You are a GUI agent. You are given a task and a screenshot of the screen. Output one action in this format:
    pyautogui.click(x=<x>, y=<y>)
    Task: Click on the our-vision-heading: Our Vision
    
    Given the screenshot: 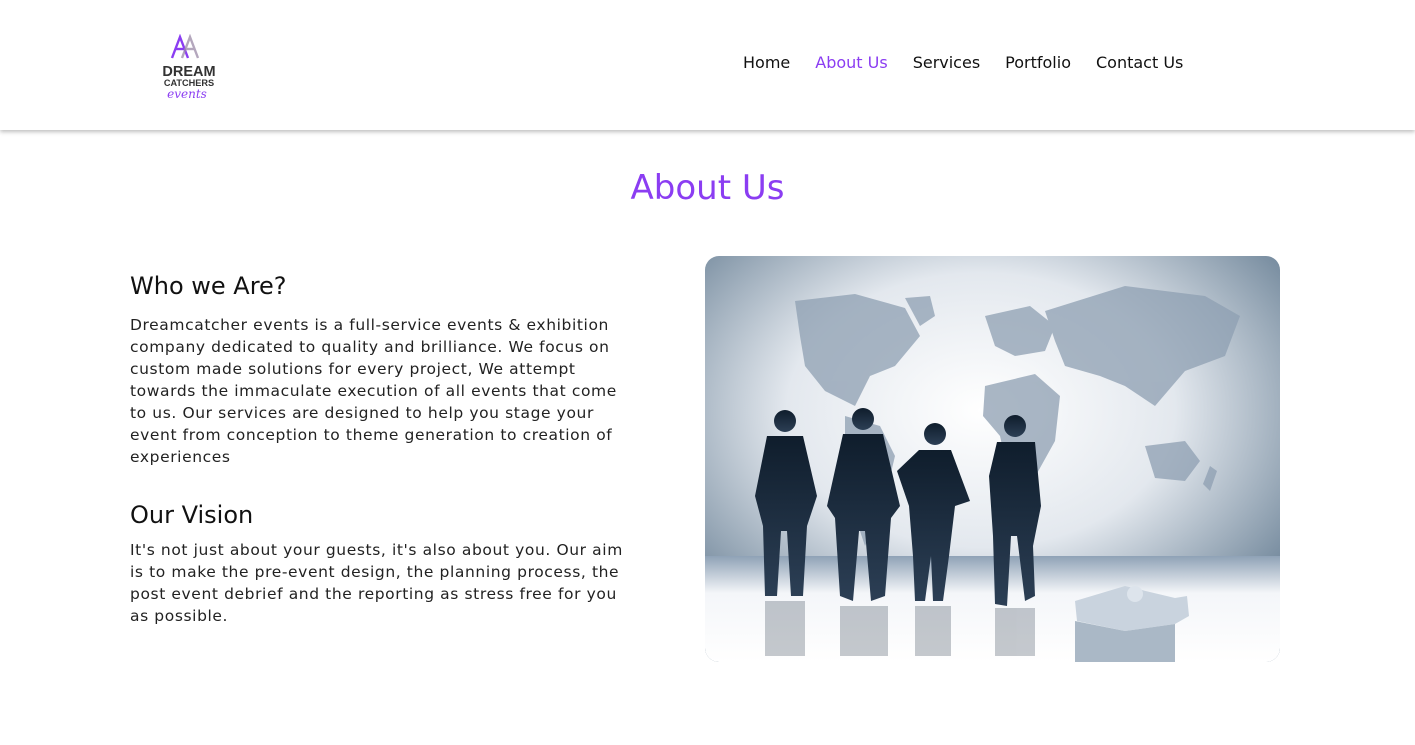 What is the action you would take?
    pyautogui.click(x=192, y=515)
    